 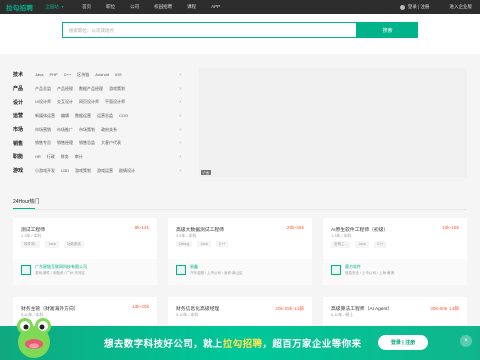 I want to click on category-item: 政府关系, so click(x=109, y=130).